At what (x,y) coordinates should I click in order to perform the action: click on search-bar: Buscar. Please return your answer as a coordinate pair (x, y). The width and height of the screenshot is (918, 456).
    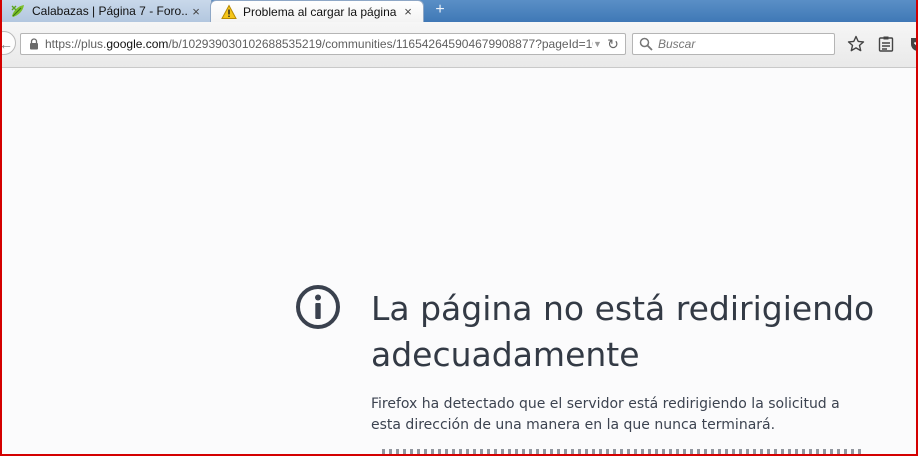
    Looking at the image, I should click on (733, 44).